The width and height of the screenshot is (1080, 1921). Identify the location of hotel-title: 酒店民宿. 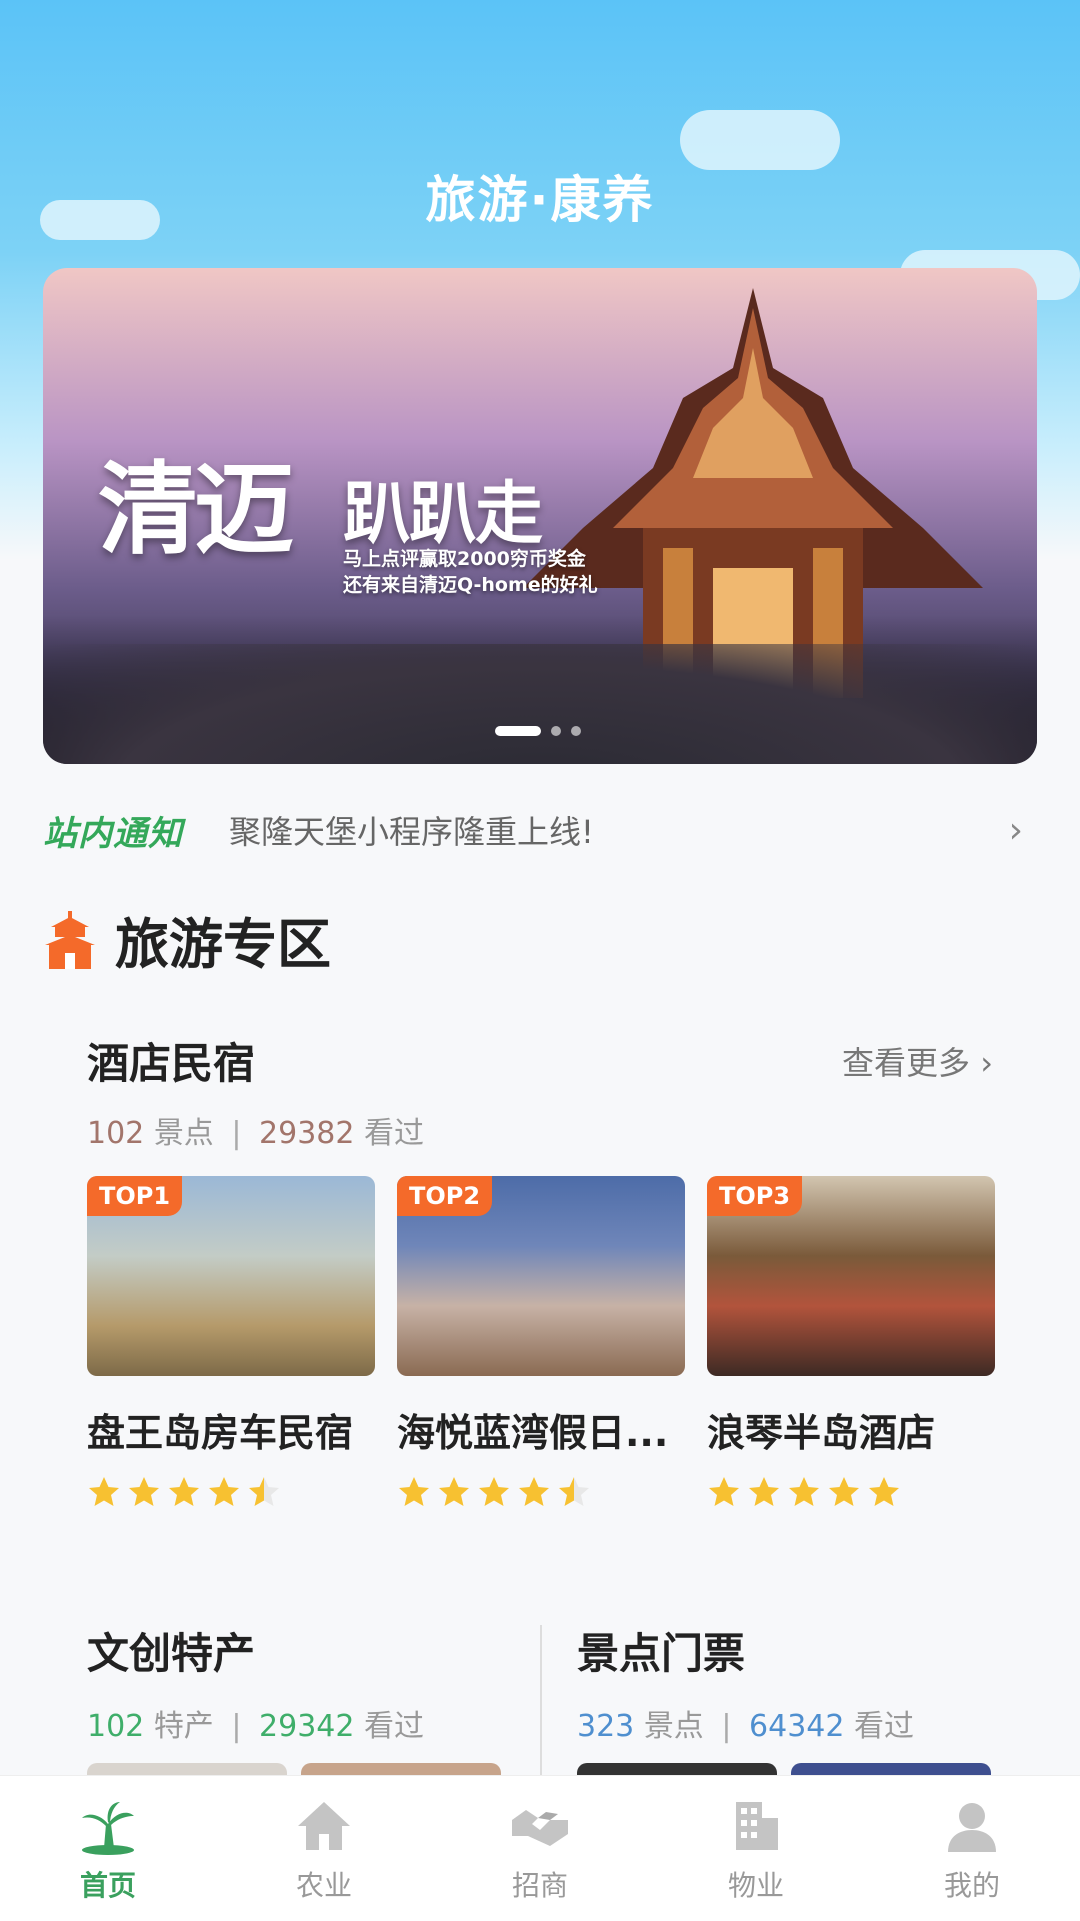
(171, 1063).